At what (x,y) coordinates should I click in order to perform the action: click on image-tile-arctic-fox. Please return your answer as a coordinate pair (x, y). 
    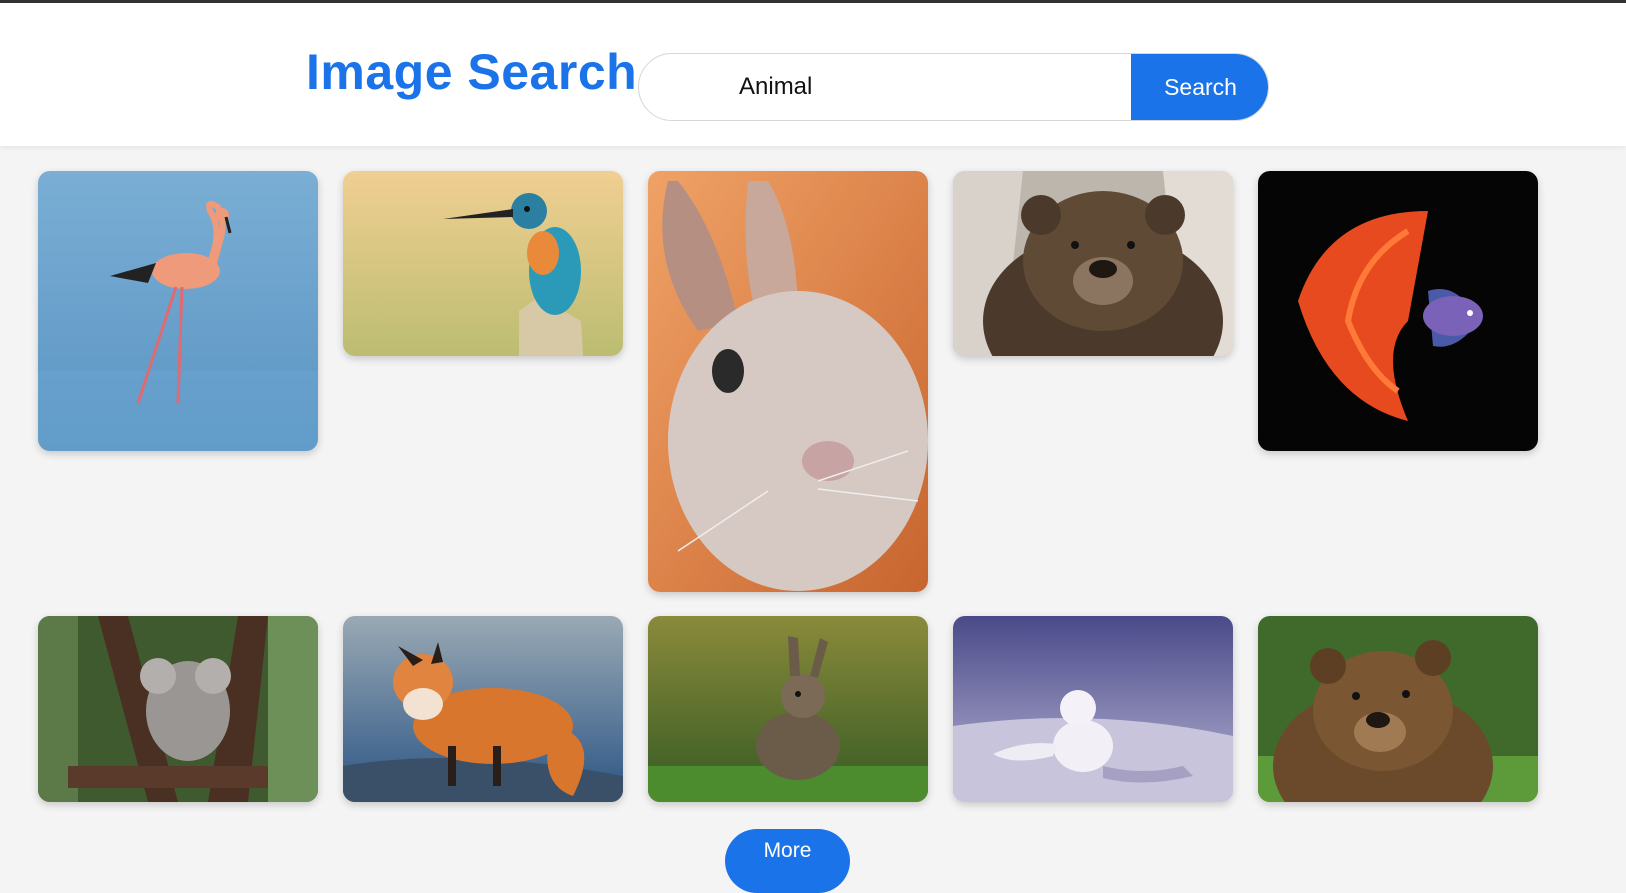
    Looking at the image, I should click on (1093, 709).